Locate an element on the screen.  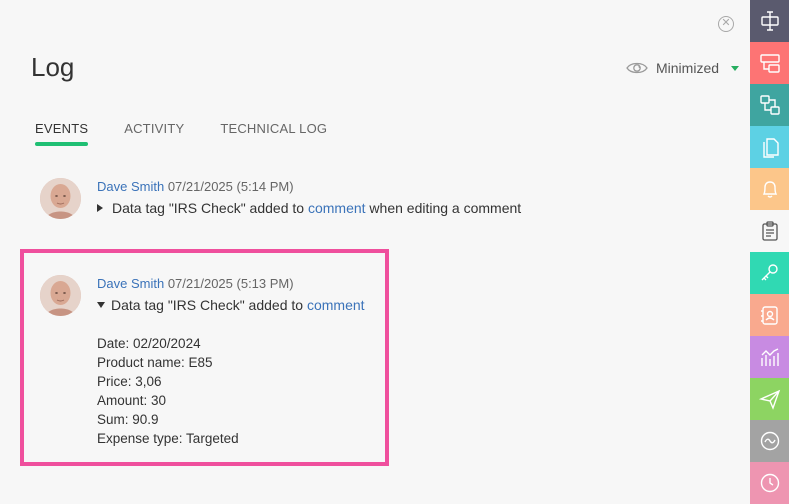
layout-blocks-icon is located at coordinates (769, 63).